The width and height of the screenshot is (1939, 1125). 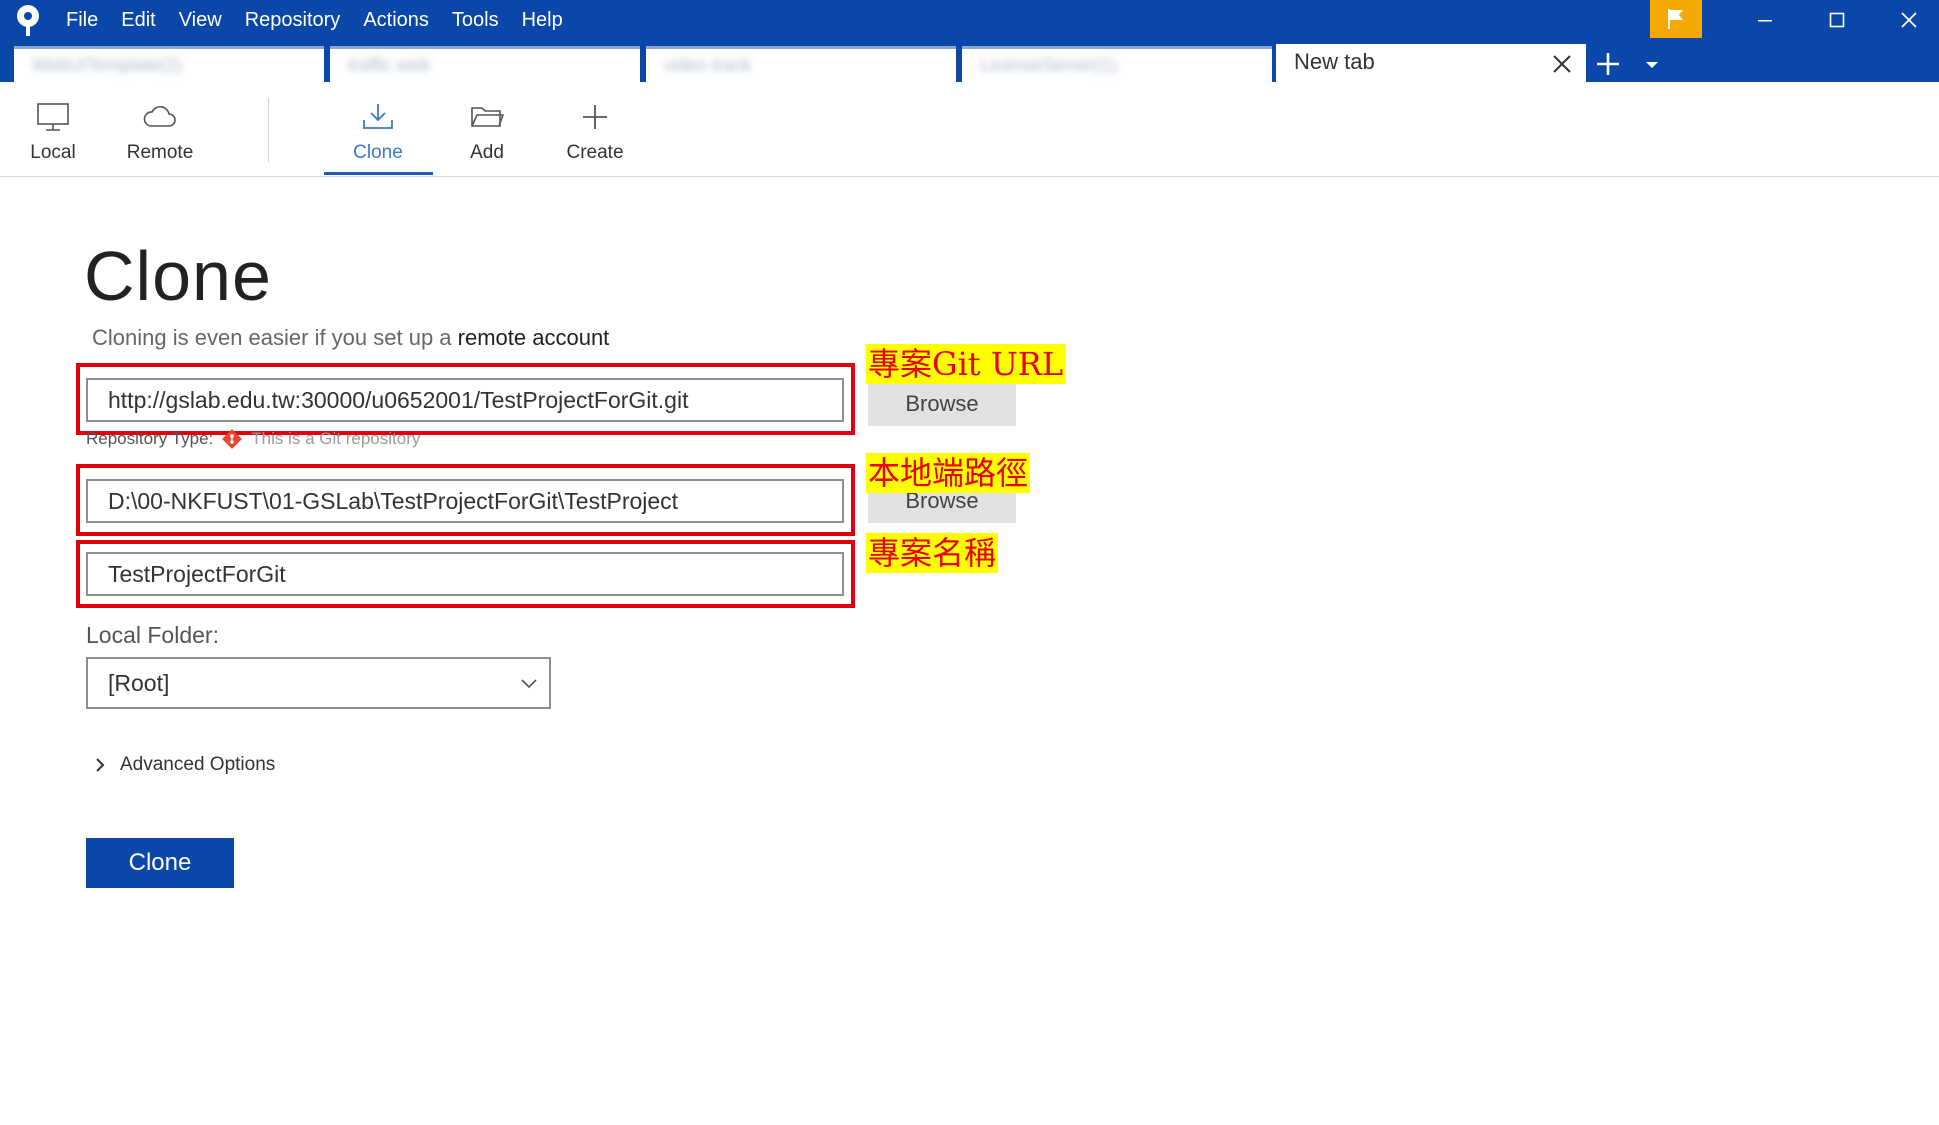 I want to click on repo-type-label: Repository Type:, so click(x=150, y=438).